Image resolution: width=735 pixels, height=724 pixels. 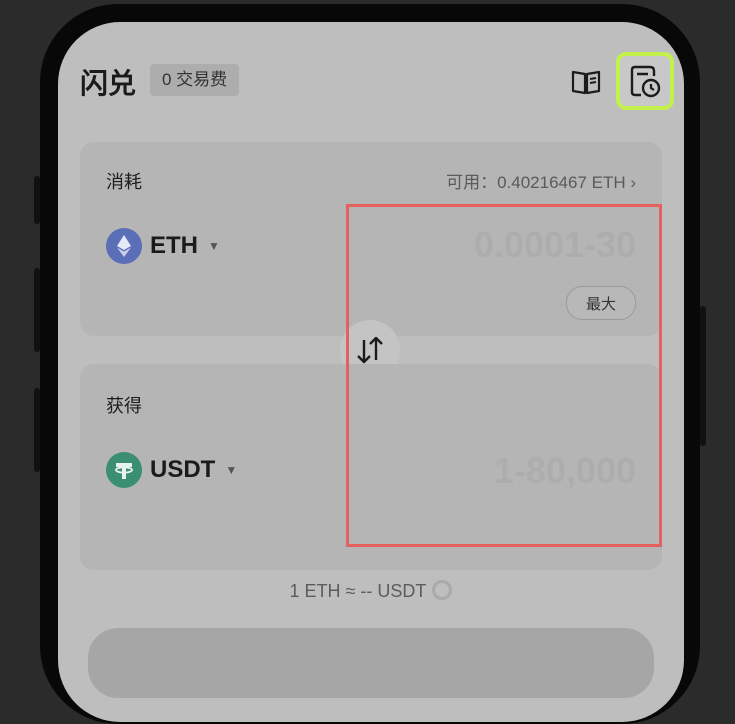 I want to click on loading-spinner-icon, so click(x=442, y=590).